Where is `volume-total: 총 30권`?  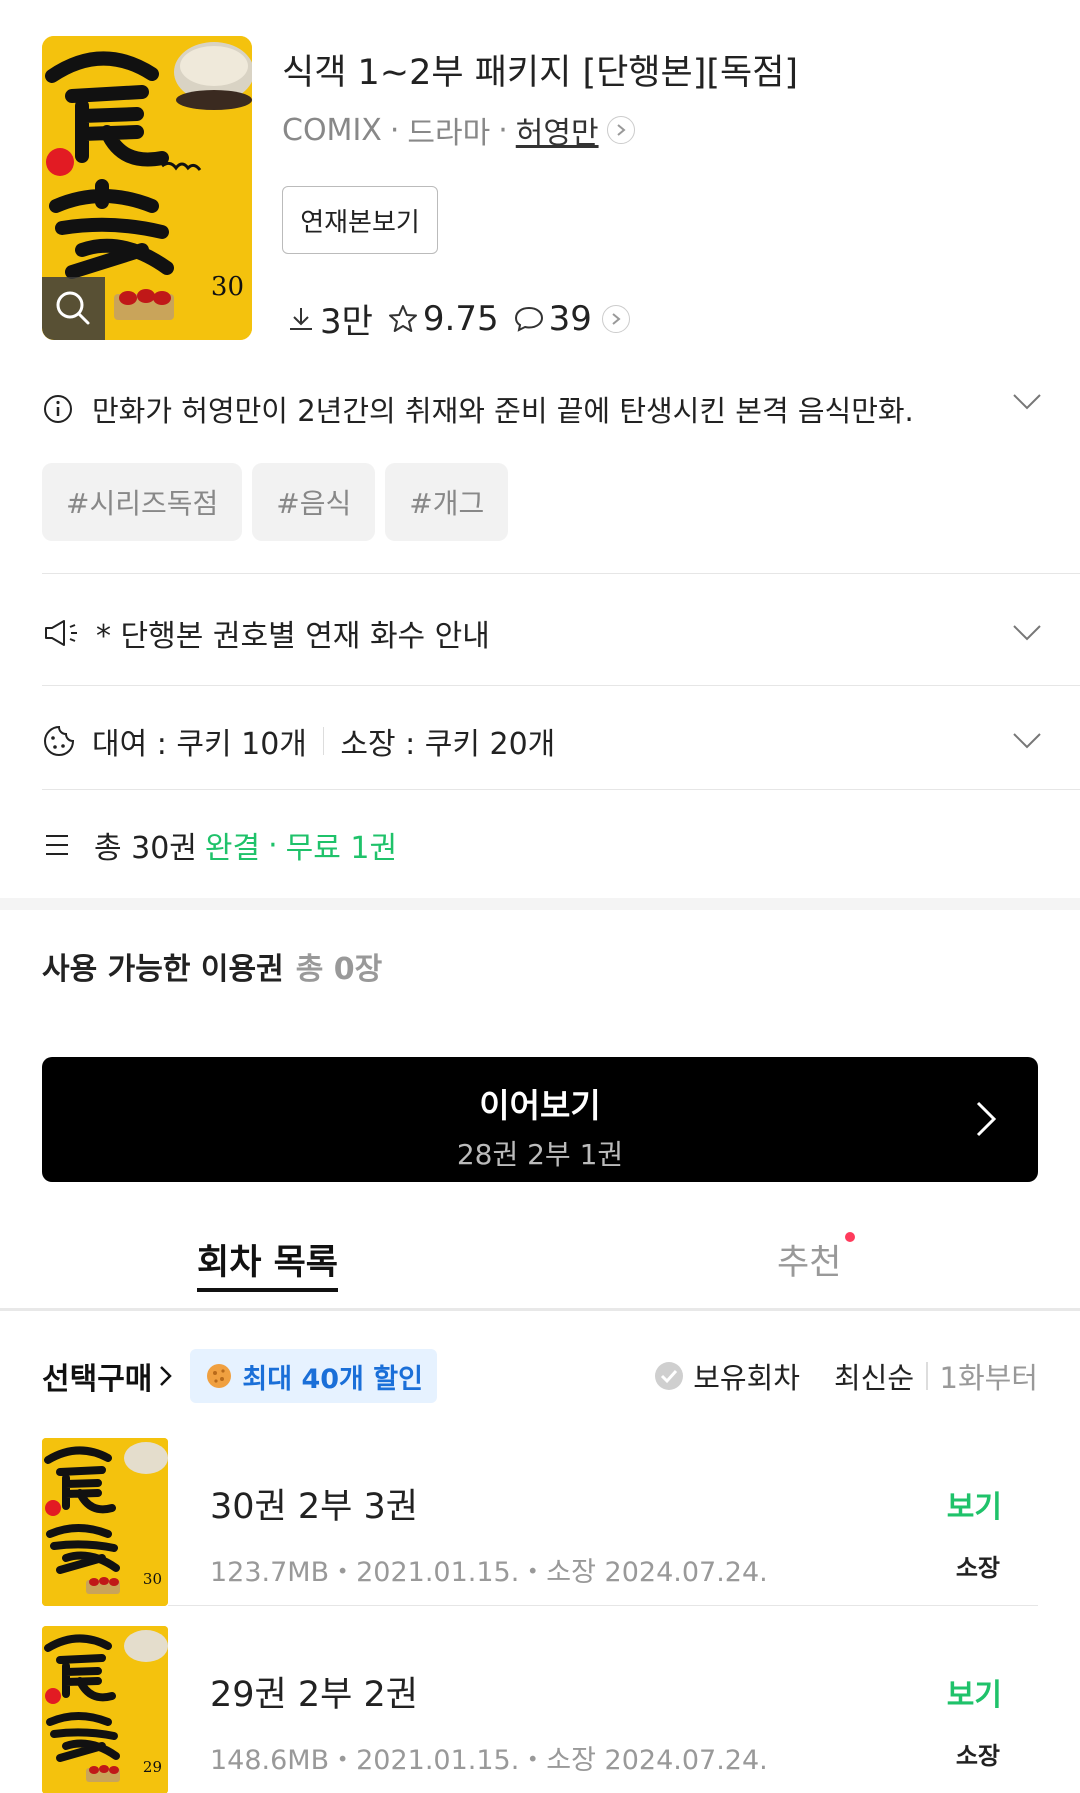 volume-total: 총 30권 is located at coordinates (145, 848).